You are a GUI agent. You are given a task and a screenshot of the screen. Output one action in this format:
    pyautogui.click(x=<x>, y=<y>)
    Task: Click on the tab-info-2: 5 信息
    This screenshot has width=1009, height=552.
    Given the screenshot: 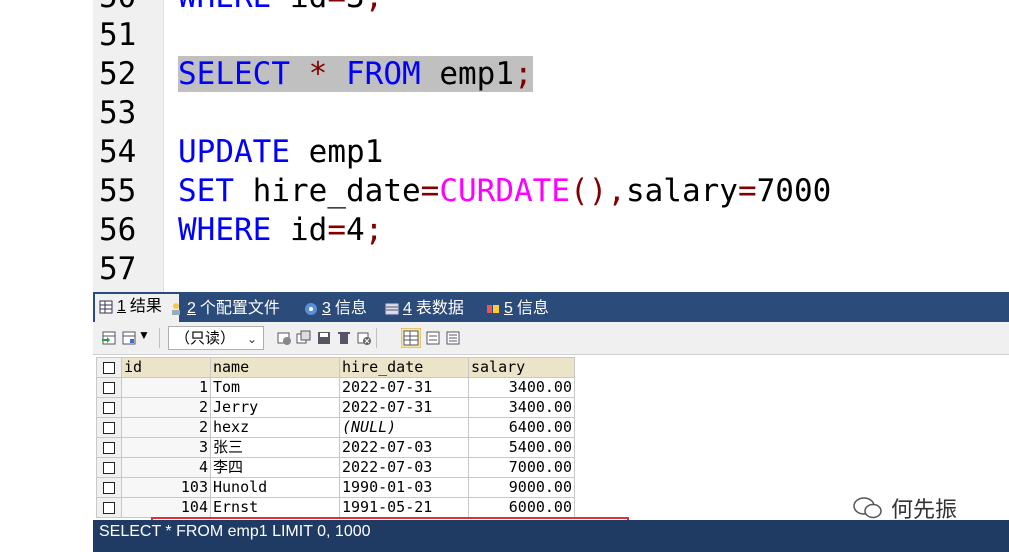 What is the action you would take?
    pyautogui.click(x=533, y=309)
    